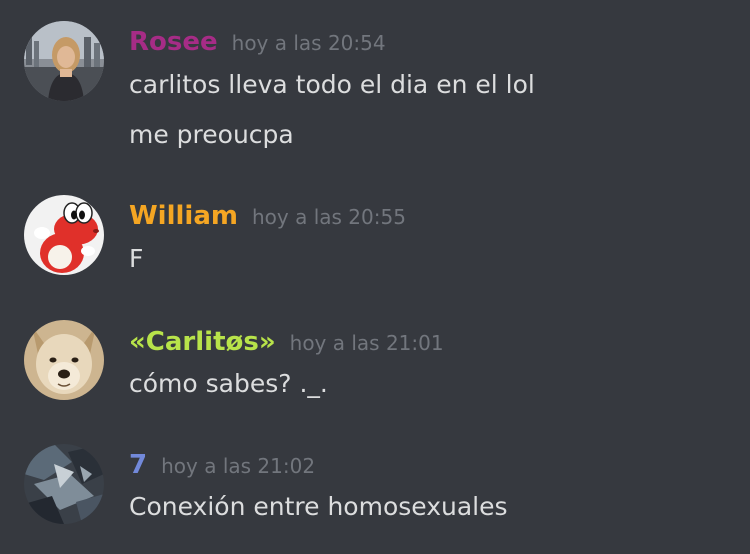 The width and height of the screenshot is (750, 554). Describe the element at coordinates (64, 235) in the screenshot. I see `red-yoshi-avatar` at that location.